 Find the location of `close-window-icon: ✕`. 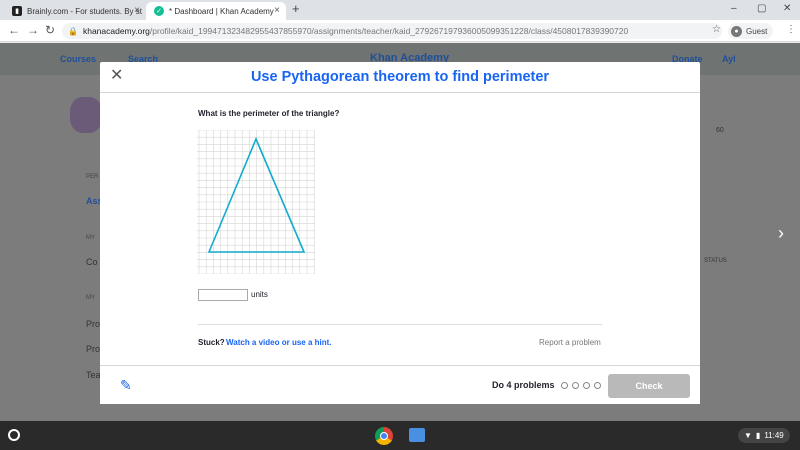

close-window-icon: ✕ is located at coordinates (787, 8).